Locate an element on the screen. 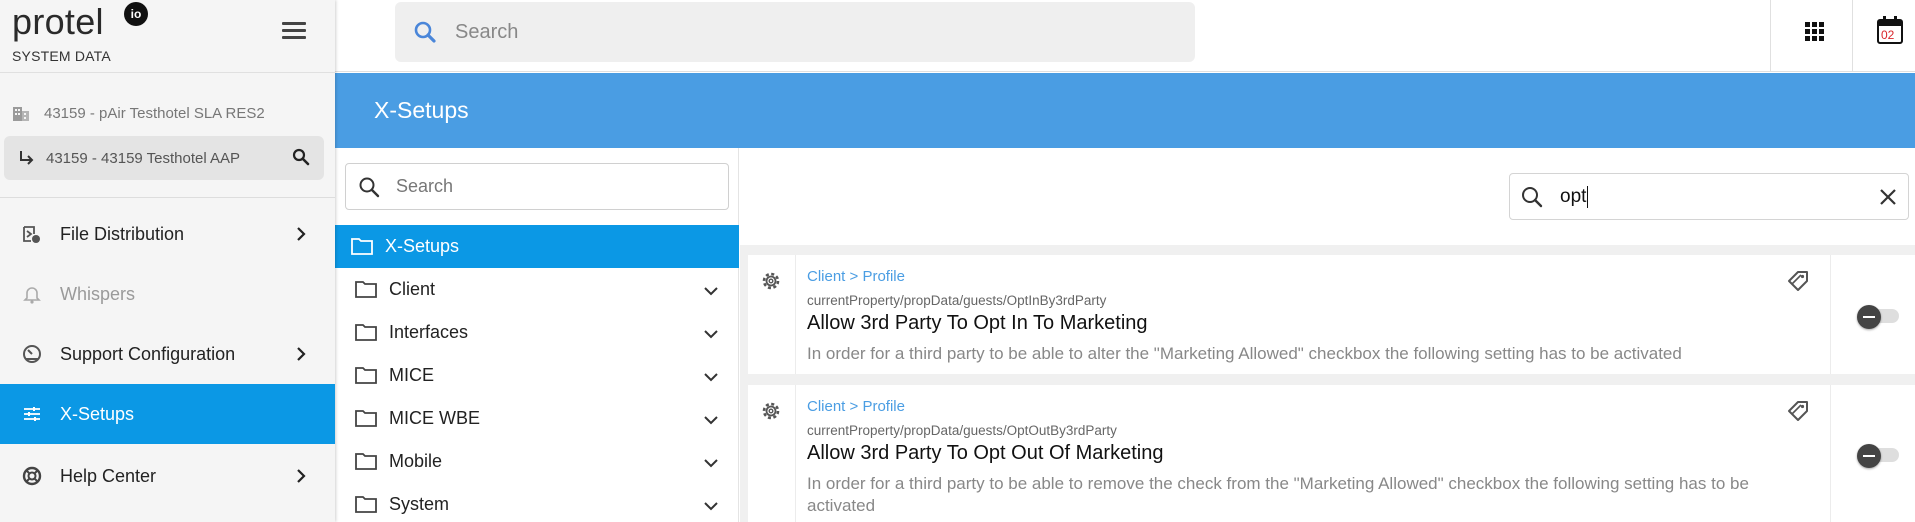 This screenshot has height=522, width=1915. card-title: Allow 3rd Party To Opt Out Of Marketing is located at coordinates (985, 453).